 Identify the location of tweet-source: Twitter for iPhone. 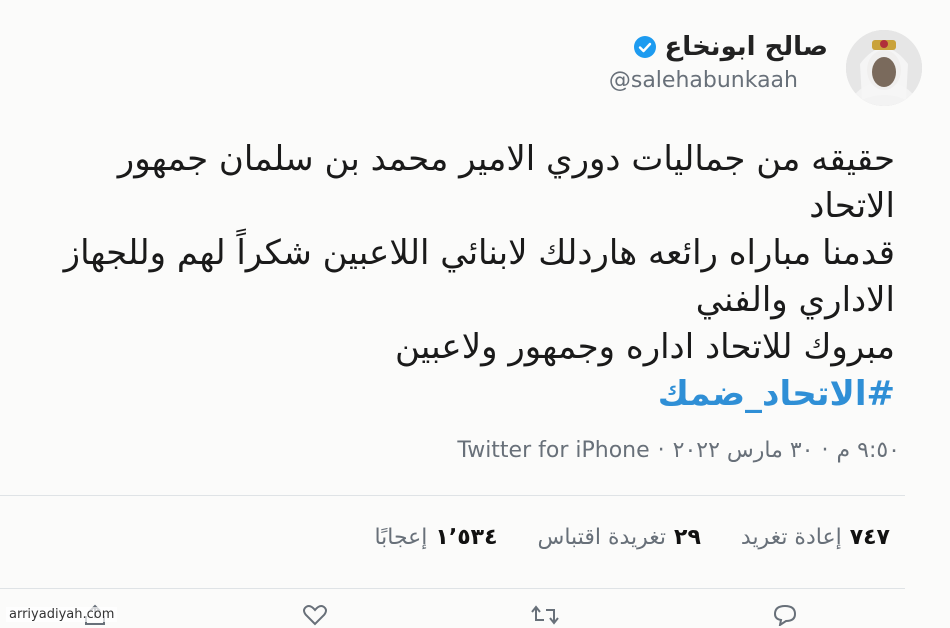
(553, 450).